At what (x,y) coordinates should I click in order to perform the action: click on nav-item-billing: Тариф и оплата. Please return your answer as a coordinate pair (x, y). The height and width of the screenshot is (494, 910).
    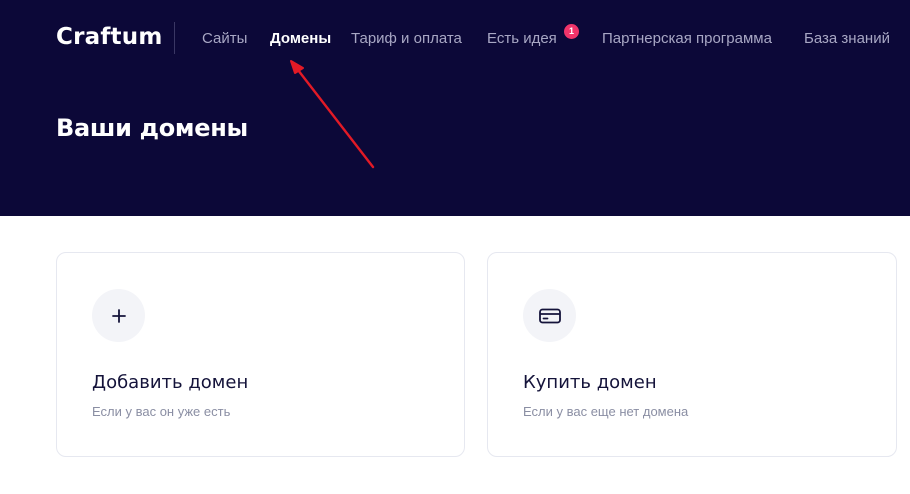
    Looking at the image, I should click on (406, 40).